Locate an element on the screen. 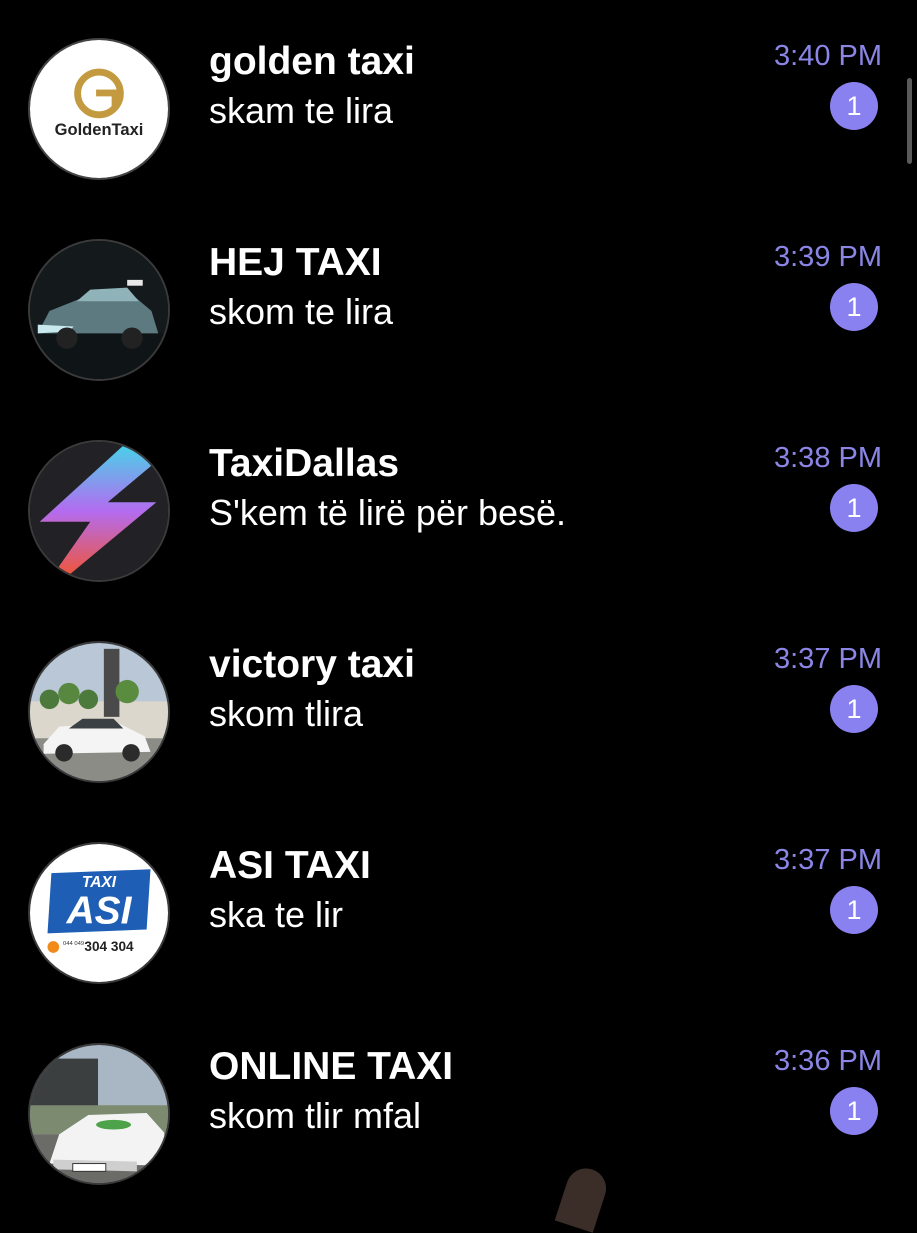 The height and width of the screenshot is (1233, 917). lightning-bolt-icon is located at coordinates (99, 511).